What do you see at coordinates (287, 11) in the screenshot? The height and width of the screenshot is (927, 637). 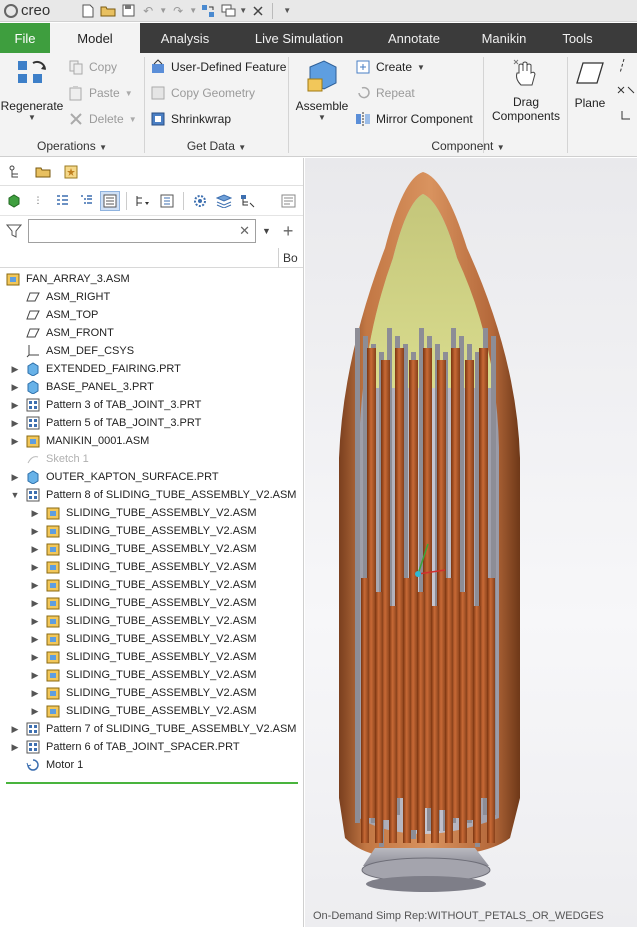 I see `customize-qat-icon: ▼` at bounding box center [287, 11].